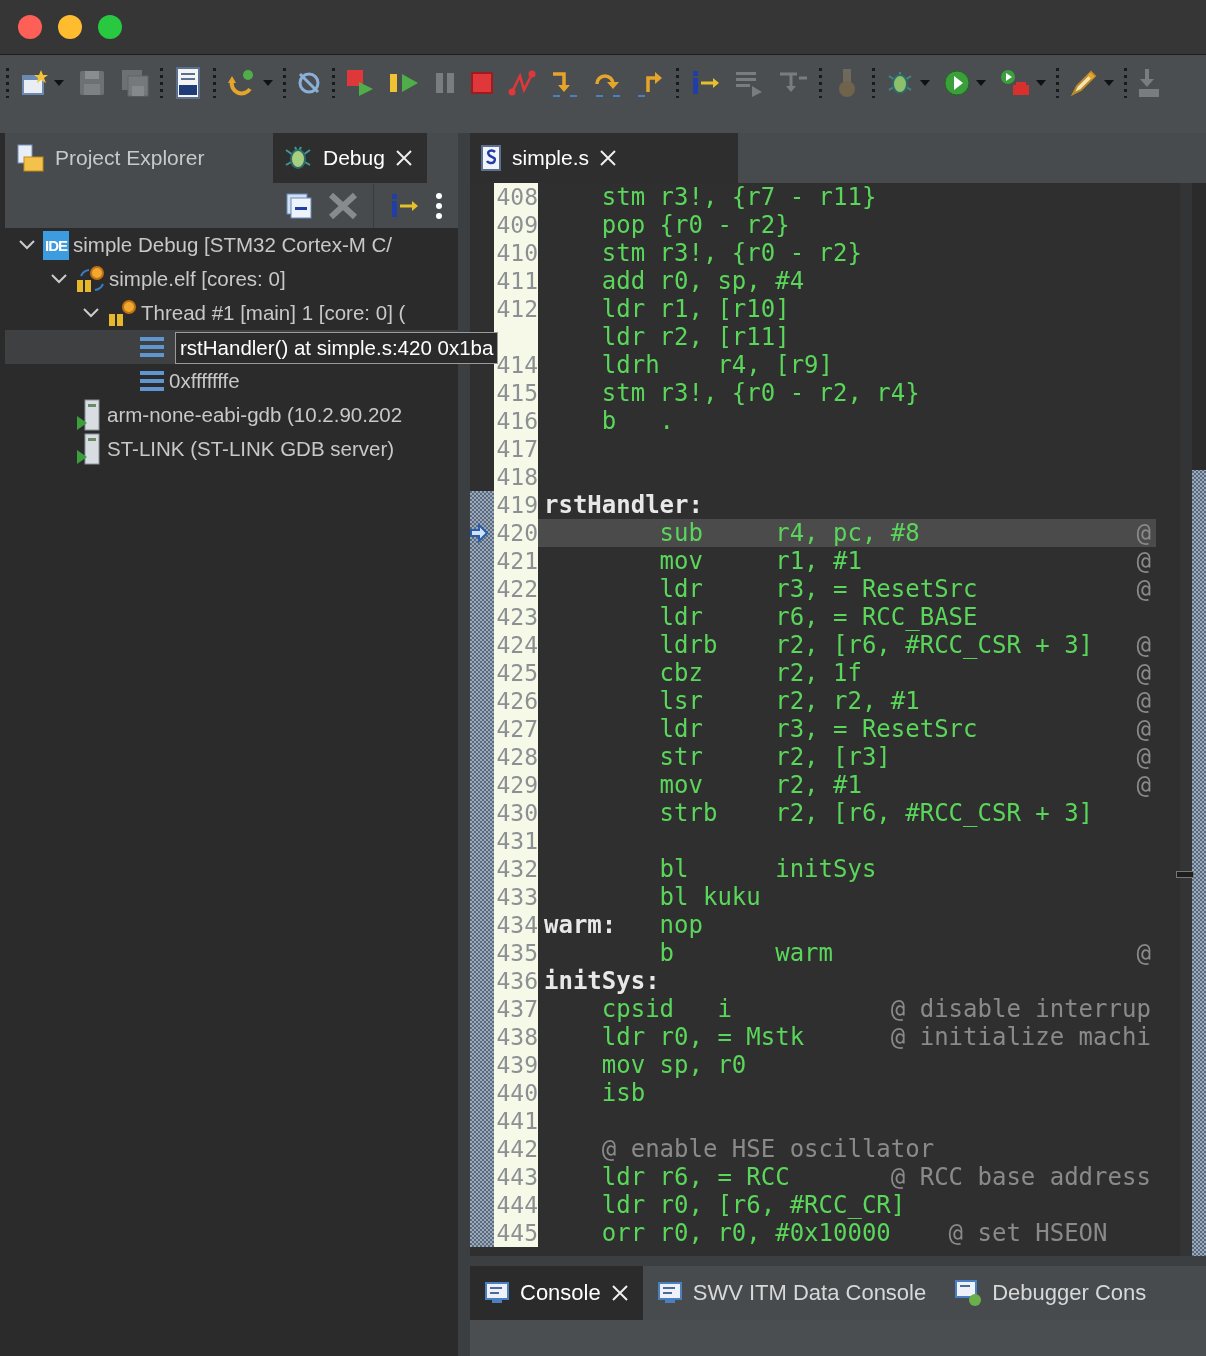  What do you see at coordinates (231, 381) in the screenshot?
I see `tree-row: 0xfffffffe` at bounding box center [231, 381].